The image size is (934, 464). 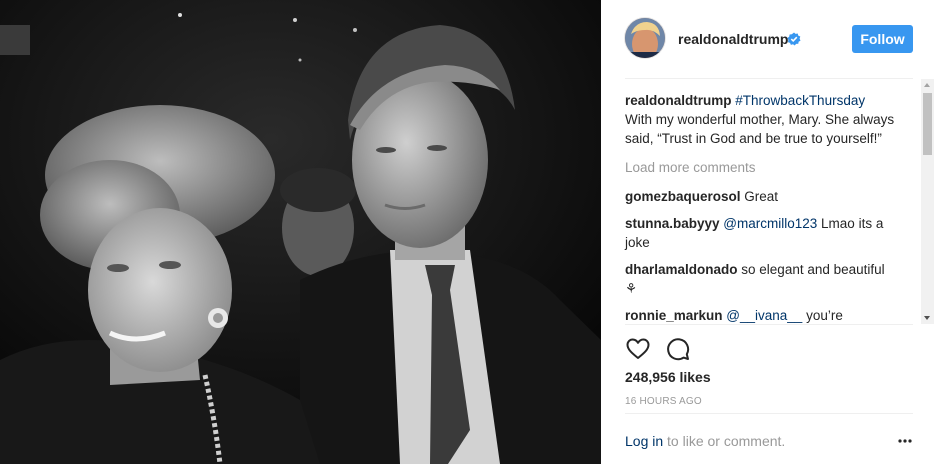 I want to click on comment-mention: @marcmillo123, so click(x=770, y=223).